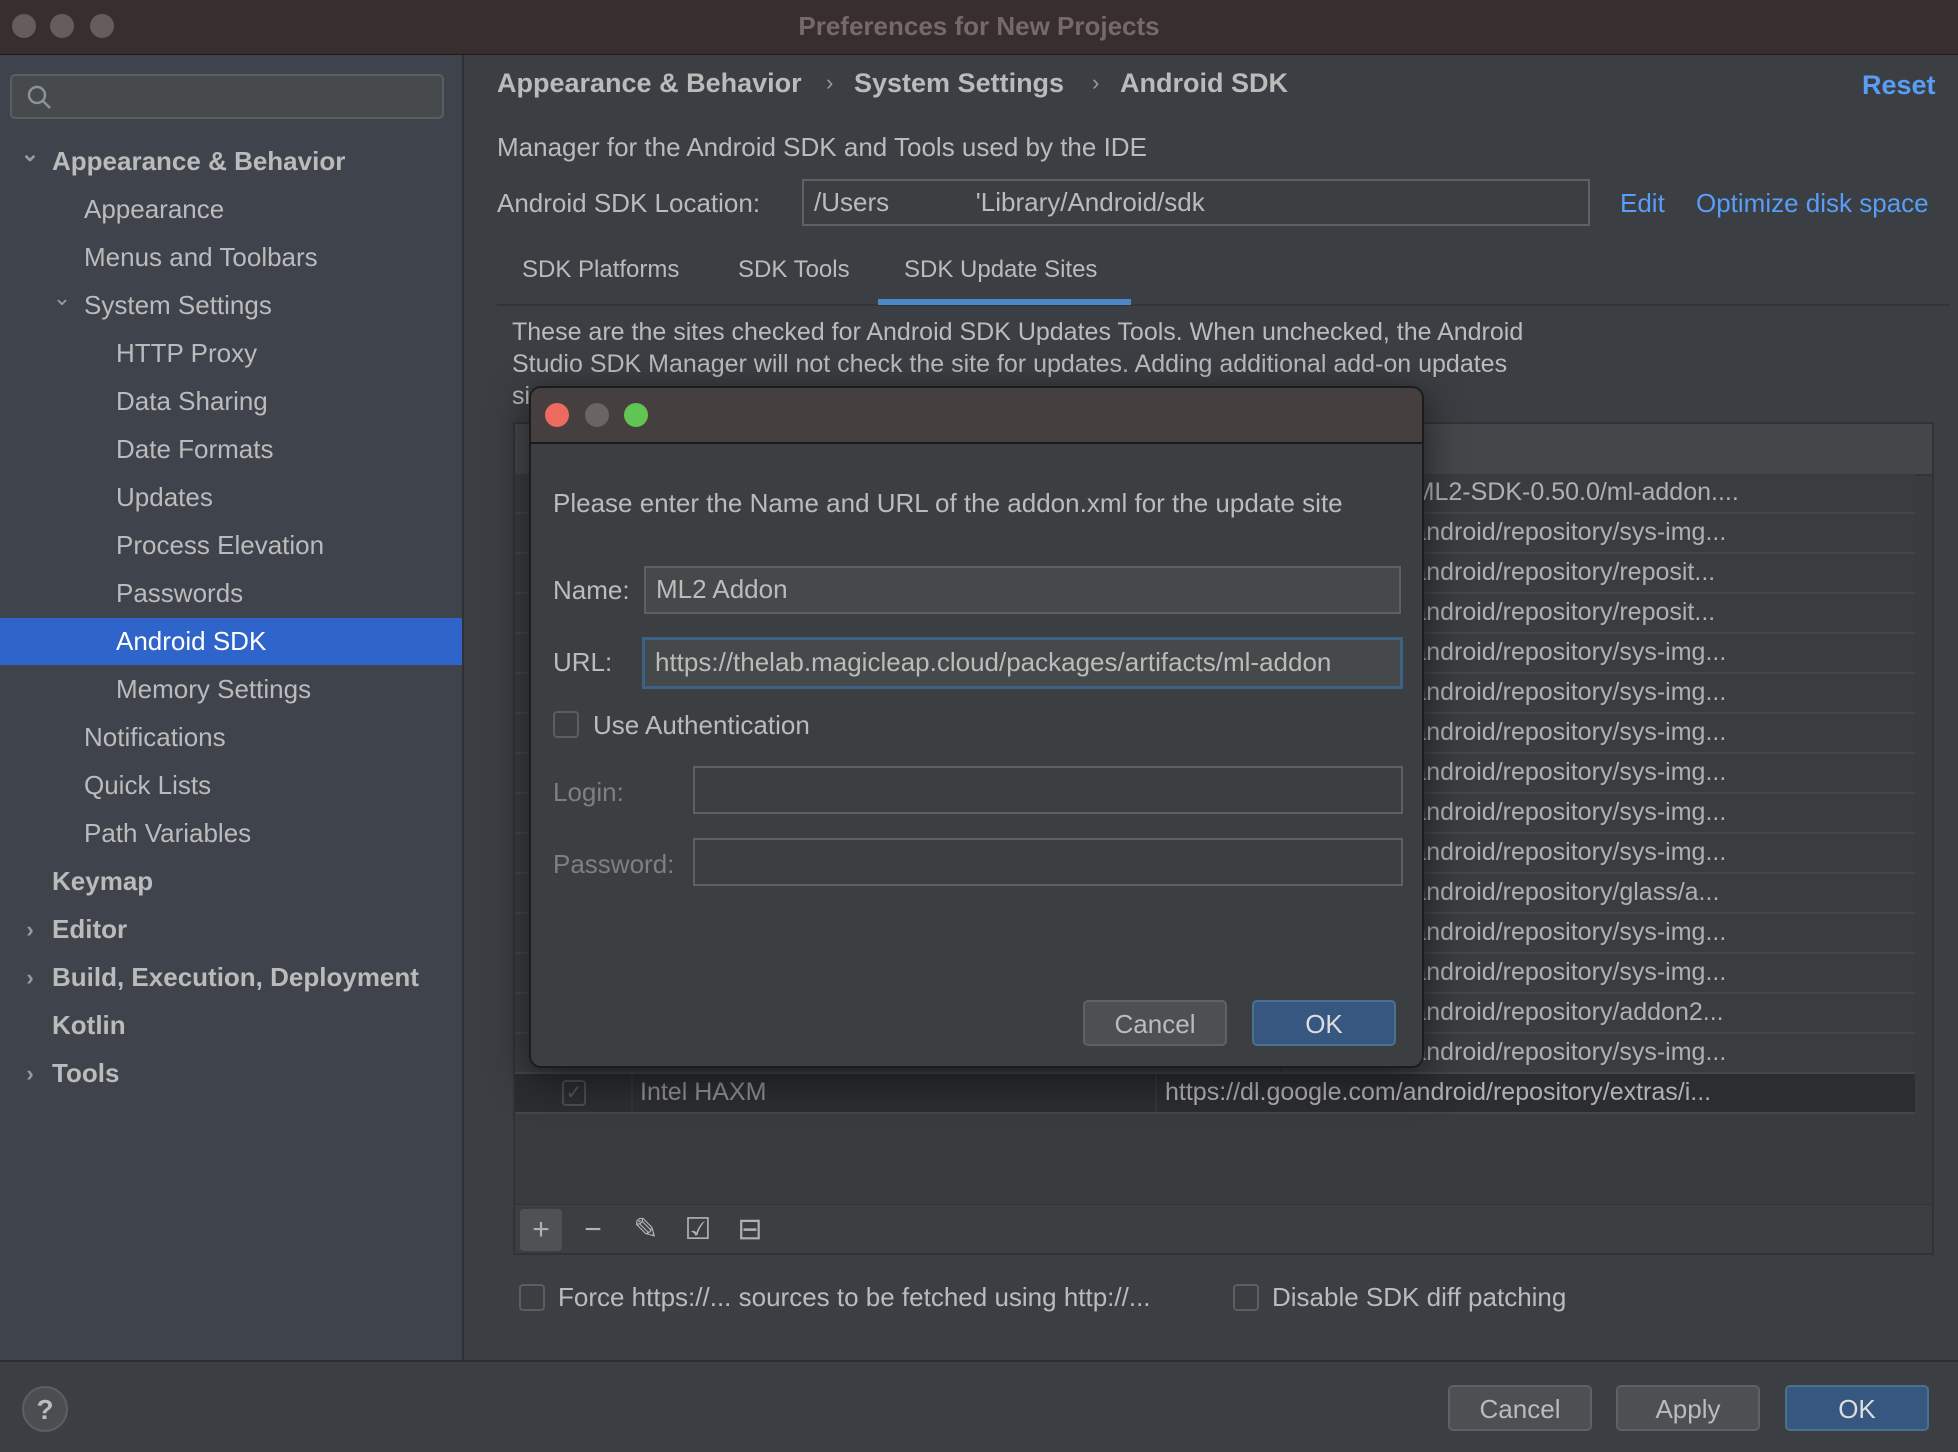  Describe the element at coordinates (976, 416) in the screenshot. I see `dialog-title-bar` at that location.